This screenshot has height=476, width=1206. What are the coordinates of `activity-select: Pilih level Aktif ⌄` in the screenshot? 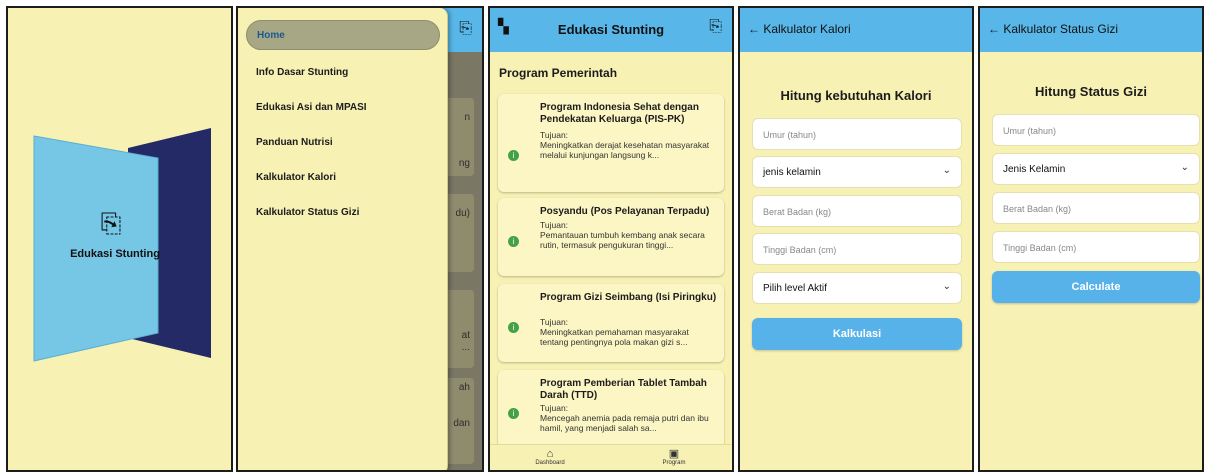 It's located at (857, 288).